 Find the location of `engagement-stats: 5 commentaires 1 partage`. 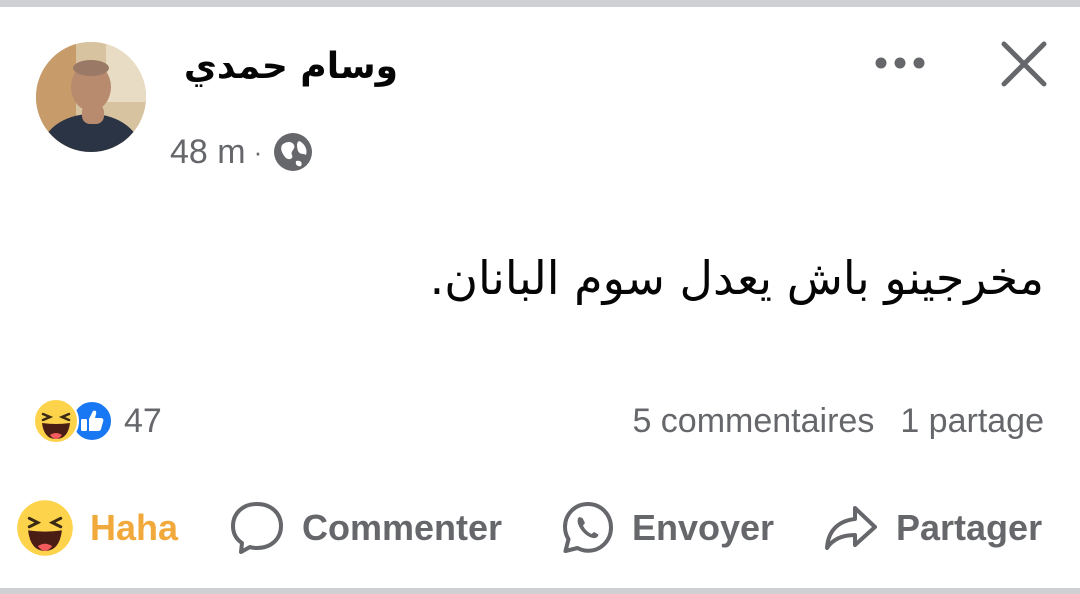

engagement-stats: 5 commentaires 1 partage is located at coordinates (838, 421).